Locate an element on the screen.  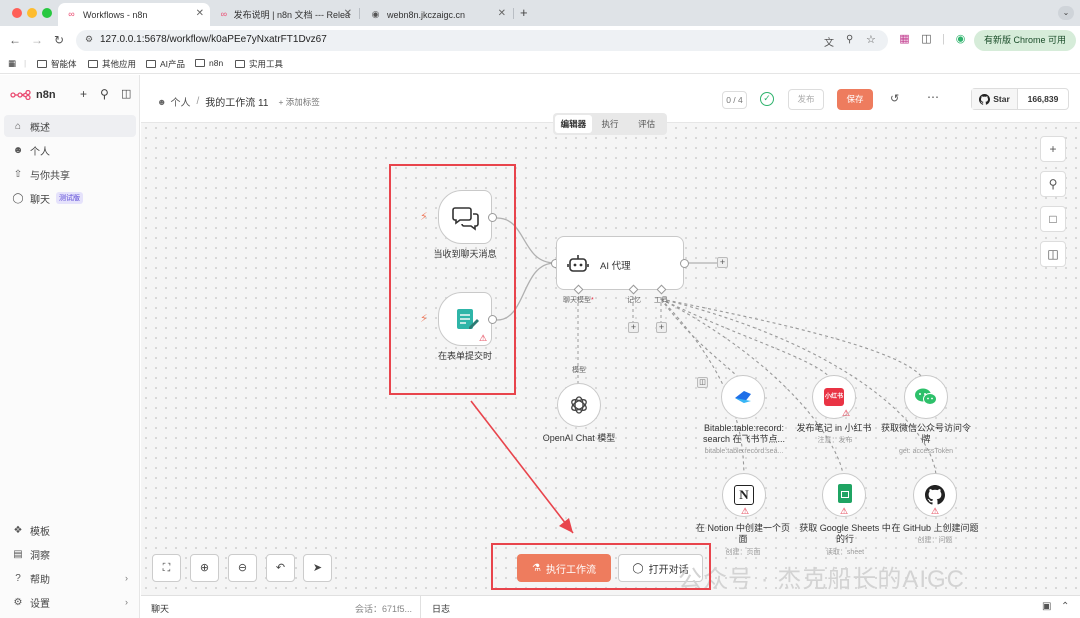
undo-icon: ↶ is located at coordinates (280, 568).